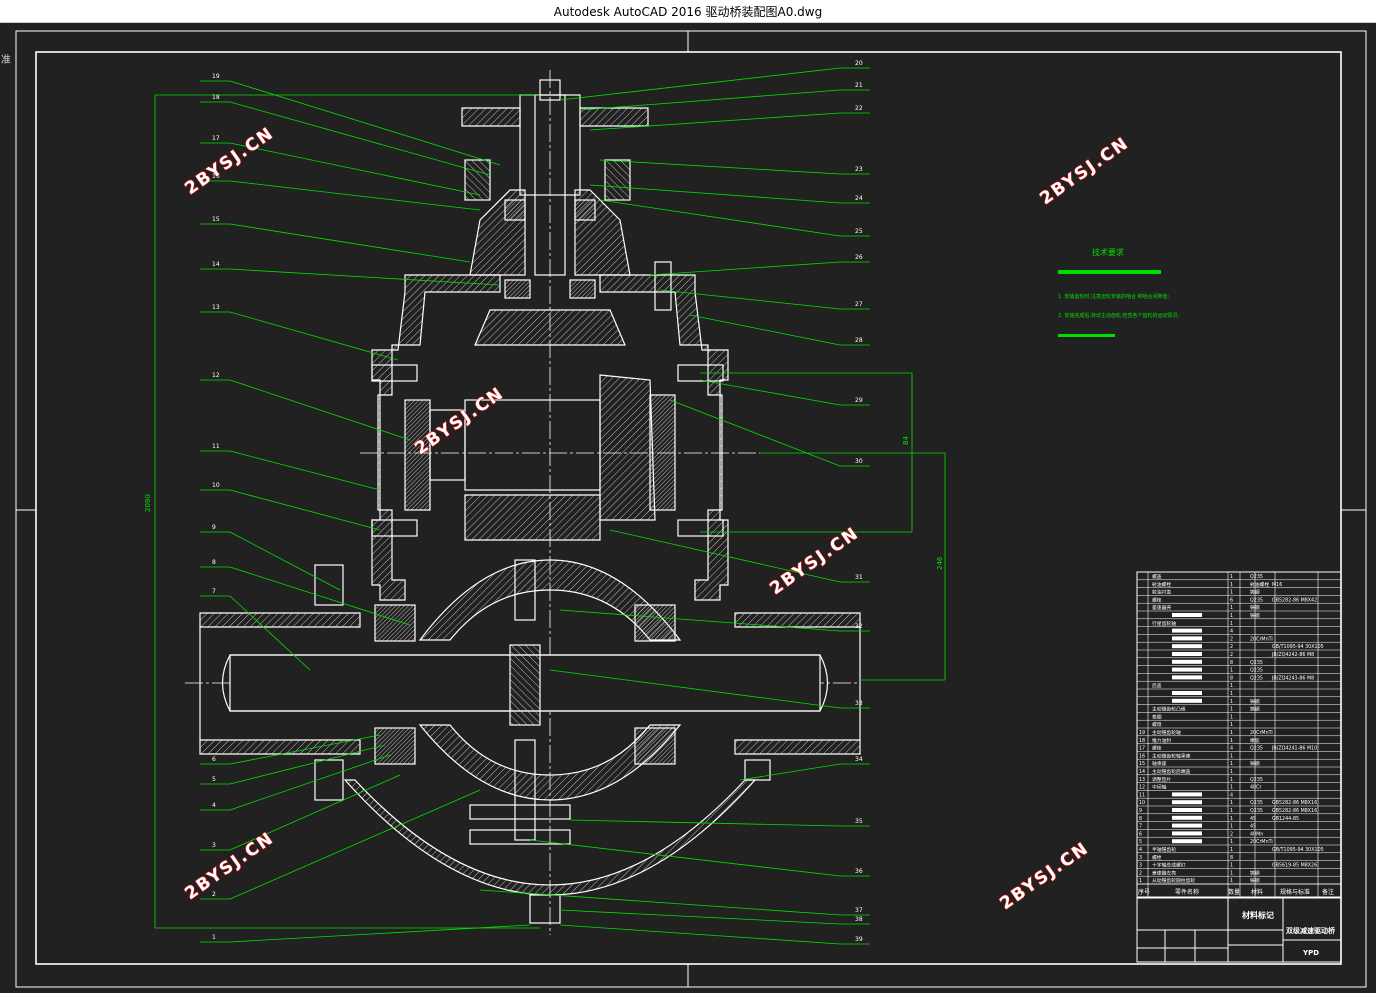 This screenshot has height=997, width=1376. What do you see at coordinates (1256, 834) in the screenshot?
I see `bom-cell-33-3: 40Mn` at bounding box center [1256, 834].